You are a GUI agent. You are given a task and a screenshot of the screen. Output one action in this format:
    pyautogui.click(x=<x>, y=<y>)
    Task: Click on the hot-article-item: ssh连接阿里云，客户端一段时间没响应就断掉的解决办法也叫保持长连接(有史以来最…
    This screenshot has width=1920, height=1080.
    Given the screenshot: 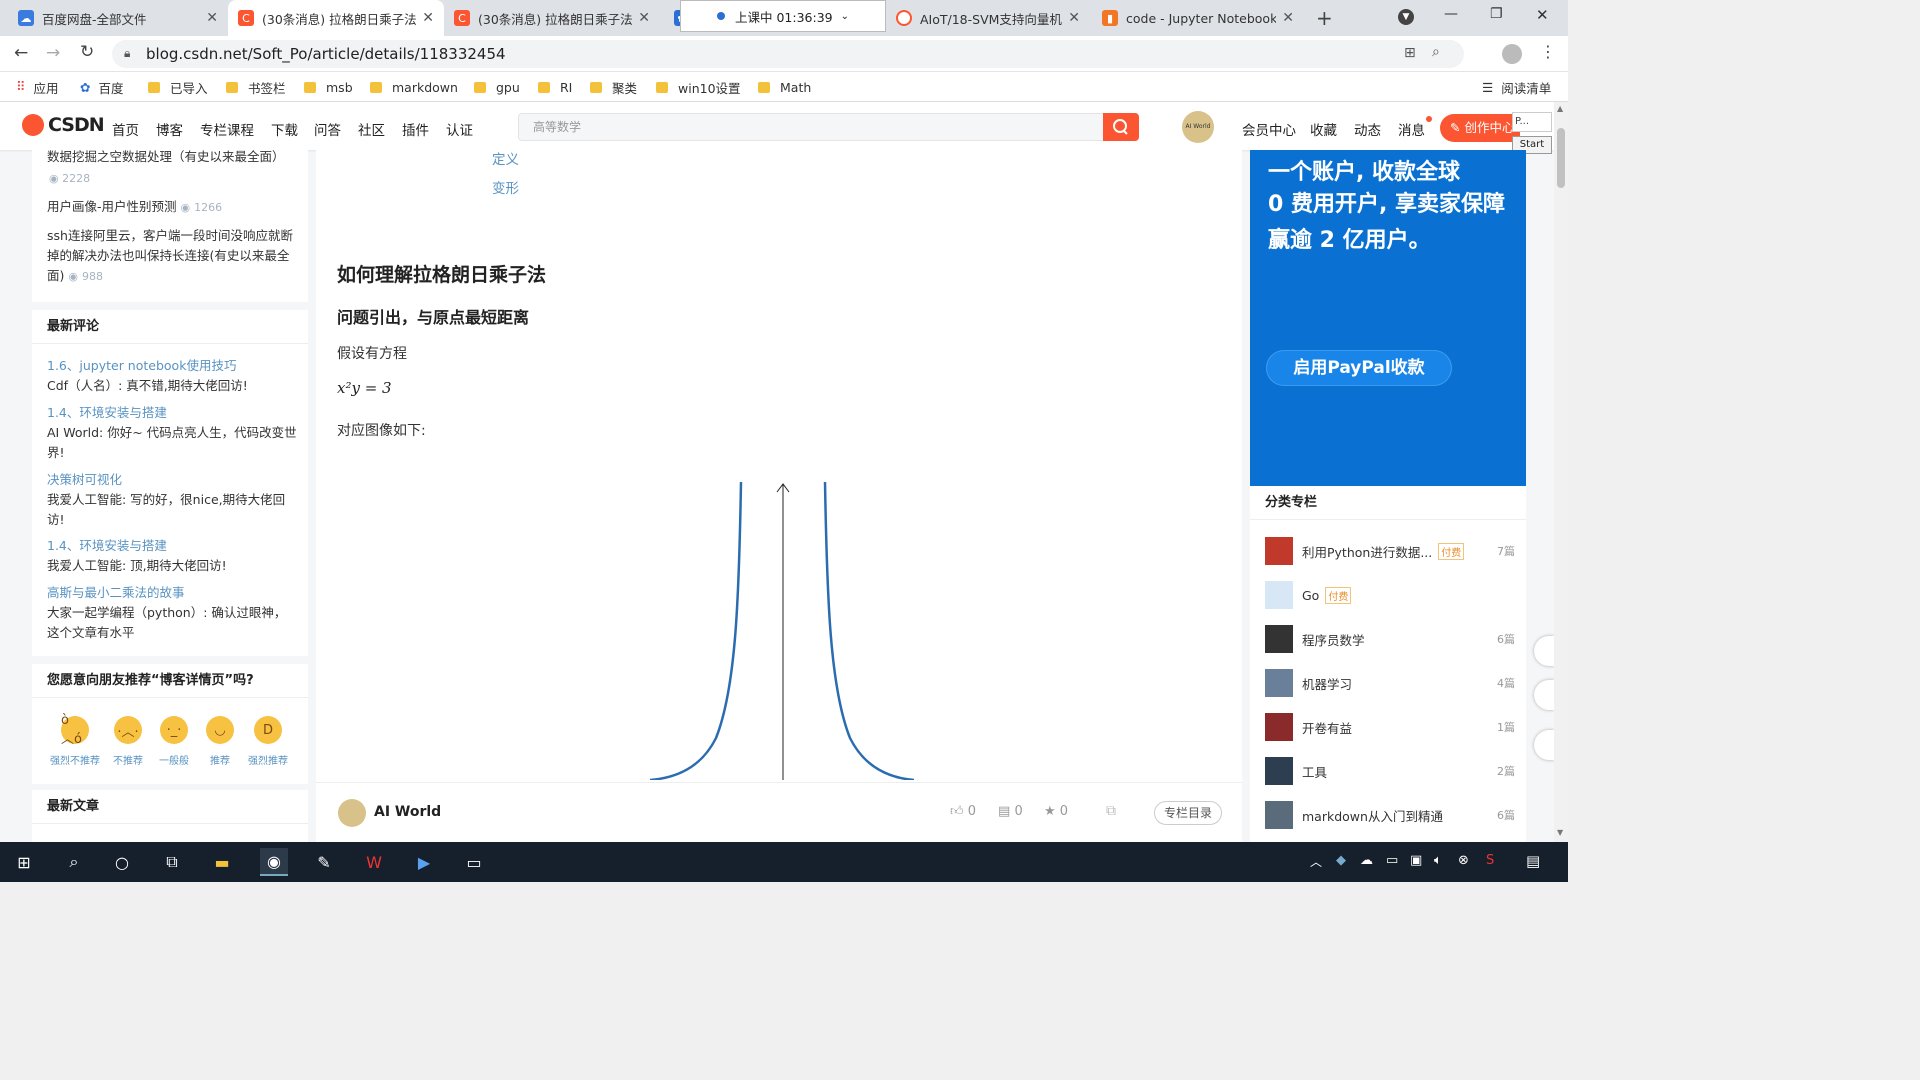 What is the action you would take?
    pyautogui.click(x=172, y=256)
    